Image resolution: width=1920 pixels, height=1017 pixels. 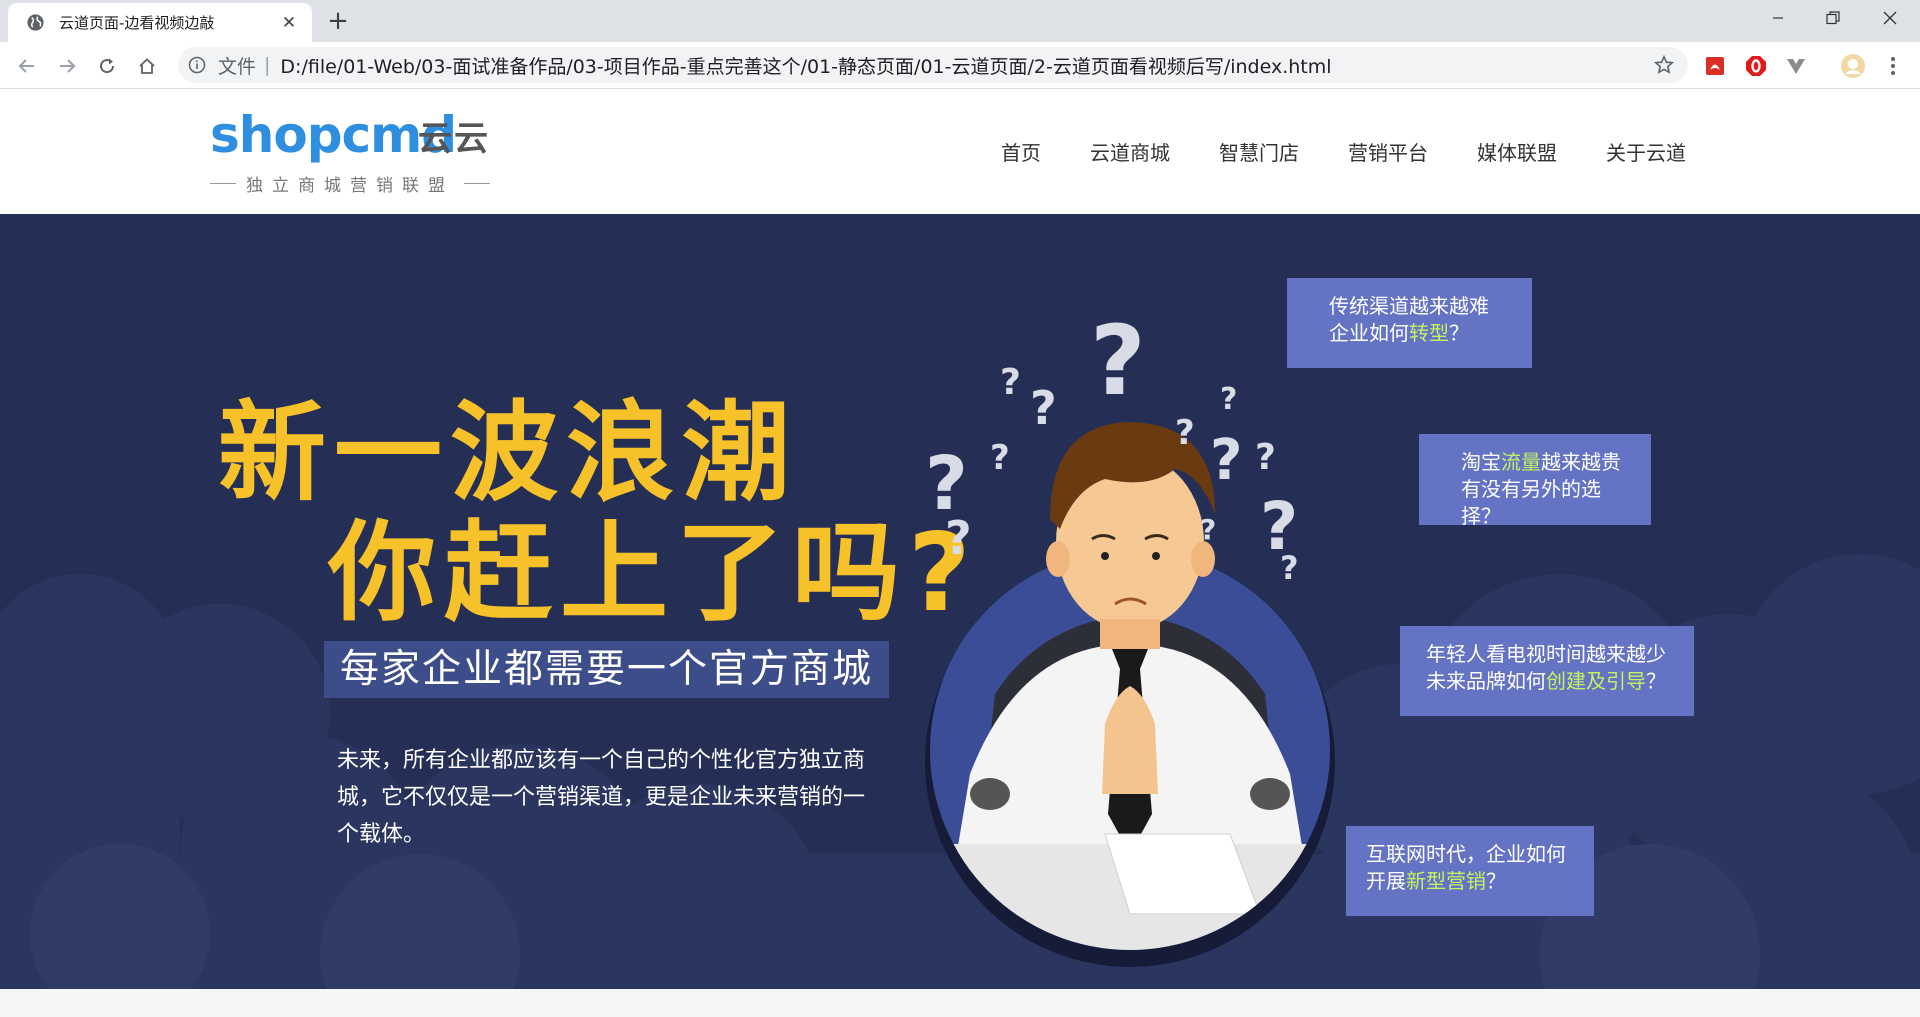 What do you see at coordinates (1388, 151) in the screenshot?
I see `nav-marketing: 营销平台` at bounding box center [1388, 151].